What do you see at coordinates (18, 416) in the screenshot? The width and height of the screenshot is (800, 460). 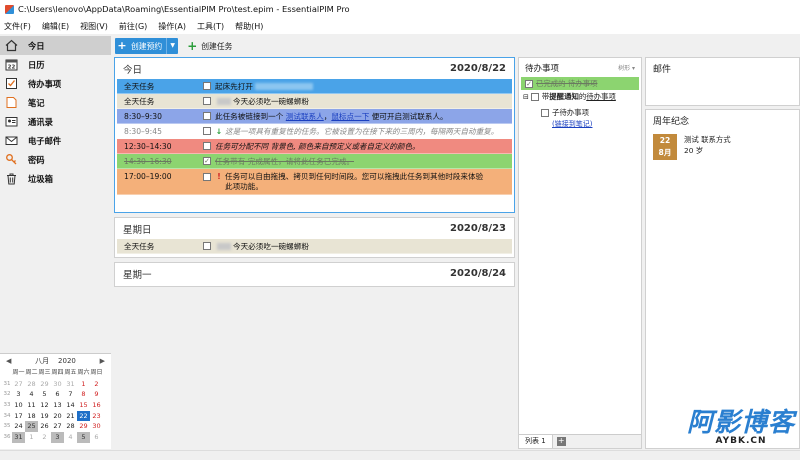 I see `calendar-day: 17` at bounding box center [18, 416].